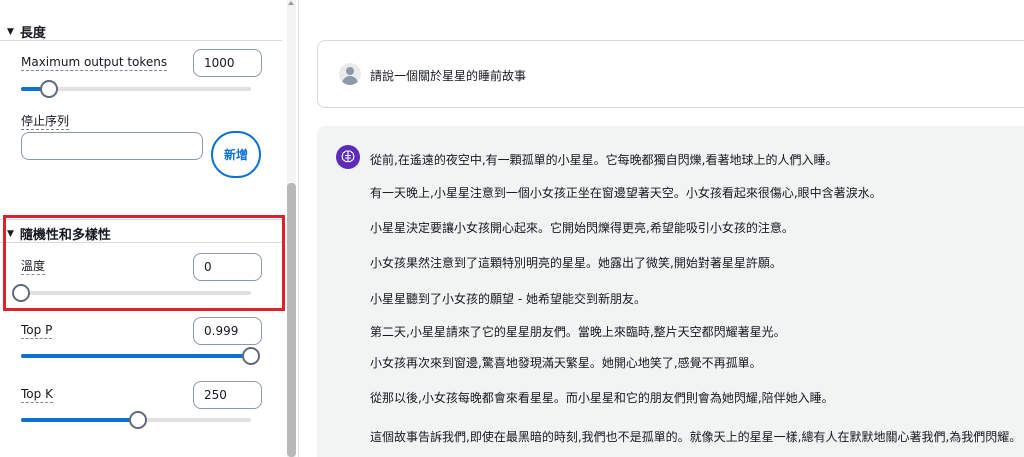  Describe the element at coordinates (582, 228) in the screenshot. I see `assistant-paragraph: 小星星決定要讓小女孩開心起來。它開始閃爍得更亮,希望能吸引小女孩的注意。` at that location.